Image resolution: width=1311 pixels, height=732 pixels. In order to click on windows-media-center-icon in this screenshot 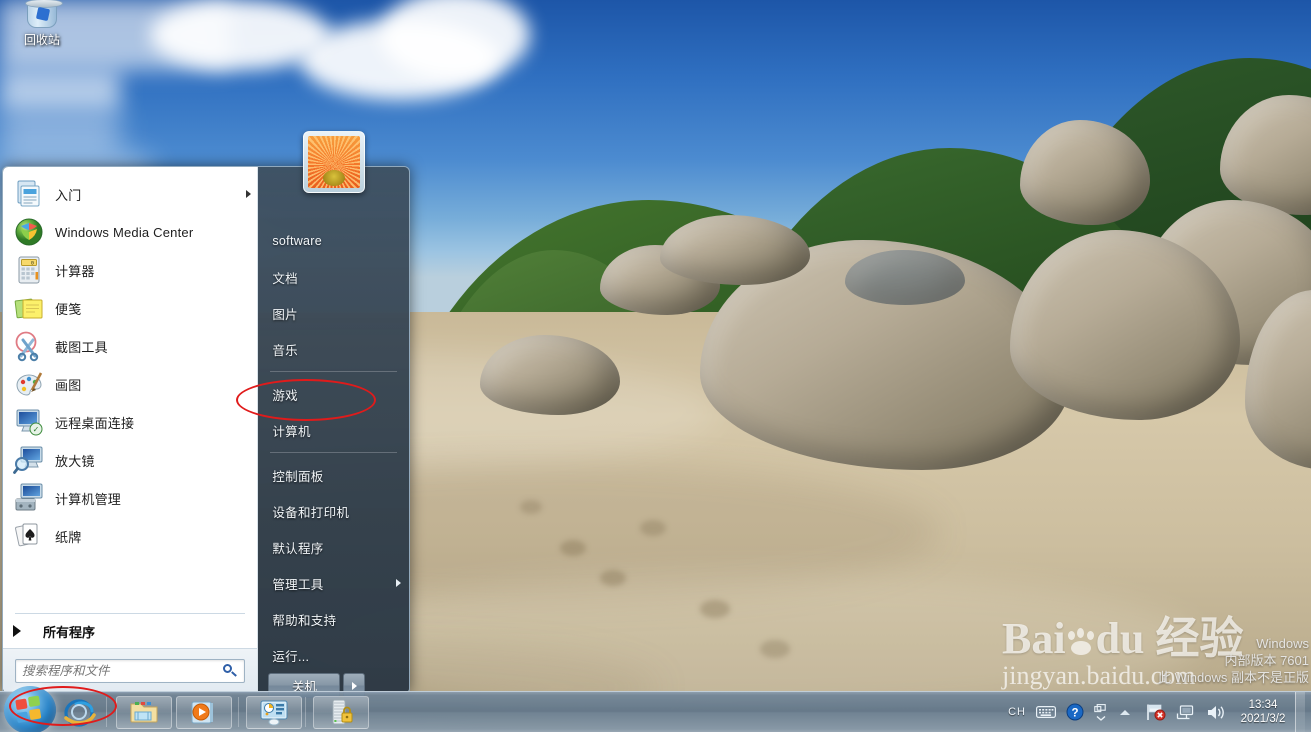, I will do `click(29, 232)`.